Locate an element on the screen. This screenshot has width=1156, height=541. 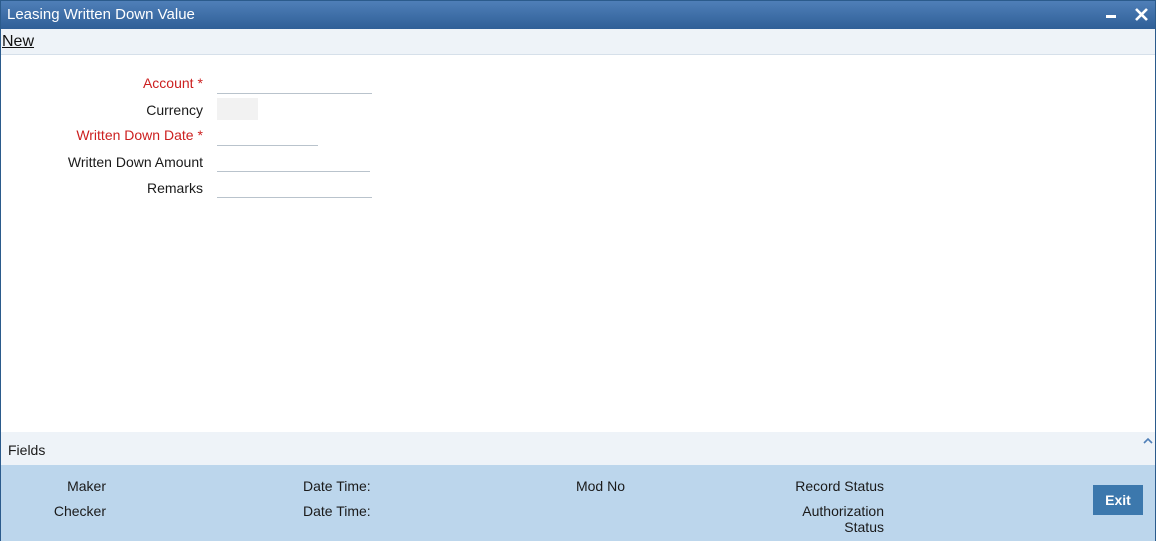
written-down-date-label-text: Written Down Date is located at coordinates (135, 135).